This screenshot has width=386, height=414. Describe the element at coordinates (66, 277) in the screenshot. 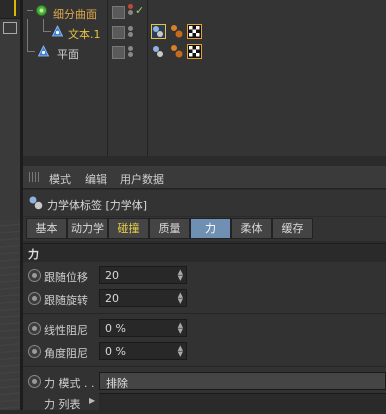

I see `param-label: 跟随位移` at that location.